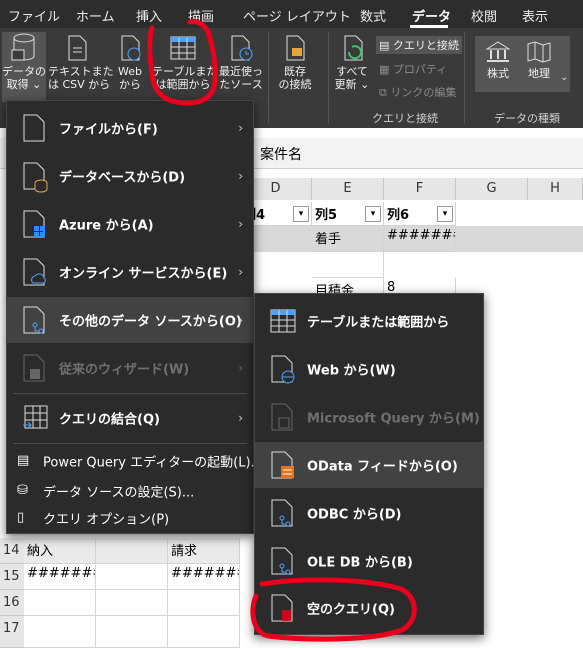 The width and height of the screenshot is (583, 648). I want to click on column-header-h: H, so click(555, 189).